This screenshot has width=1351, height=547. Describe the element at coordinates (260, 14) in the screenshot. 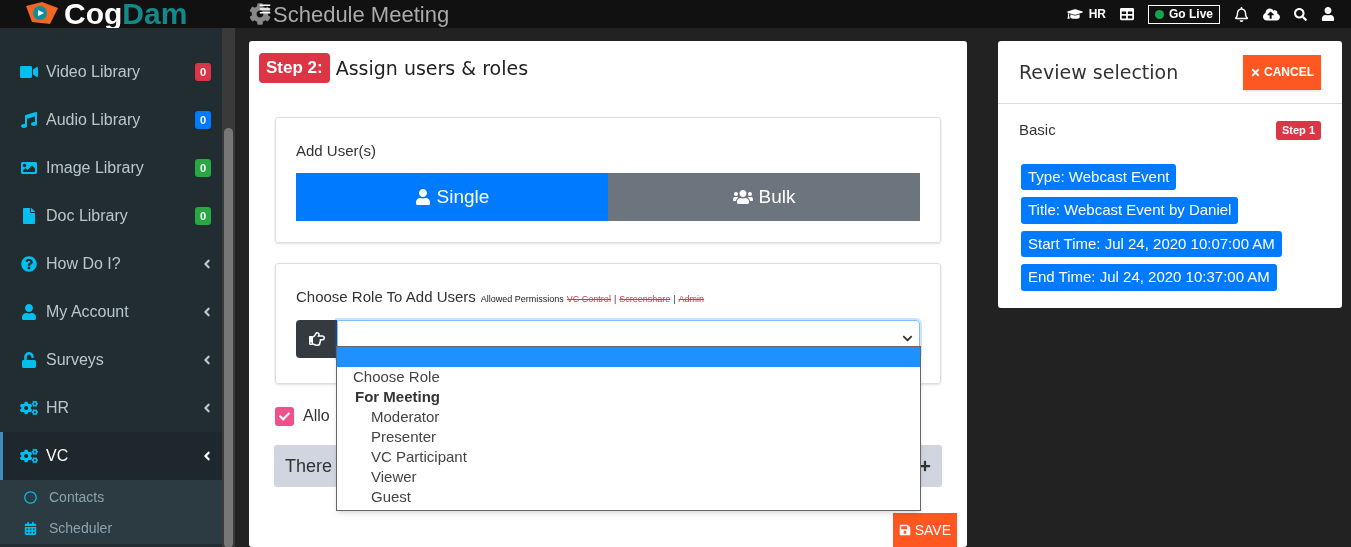

I see `settings-icon` at that location.